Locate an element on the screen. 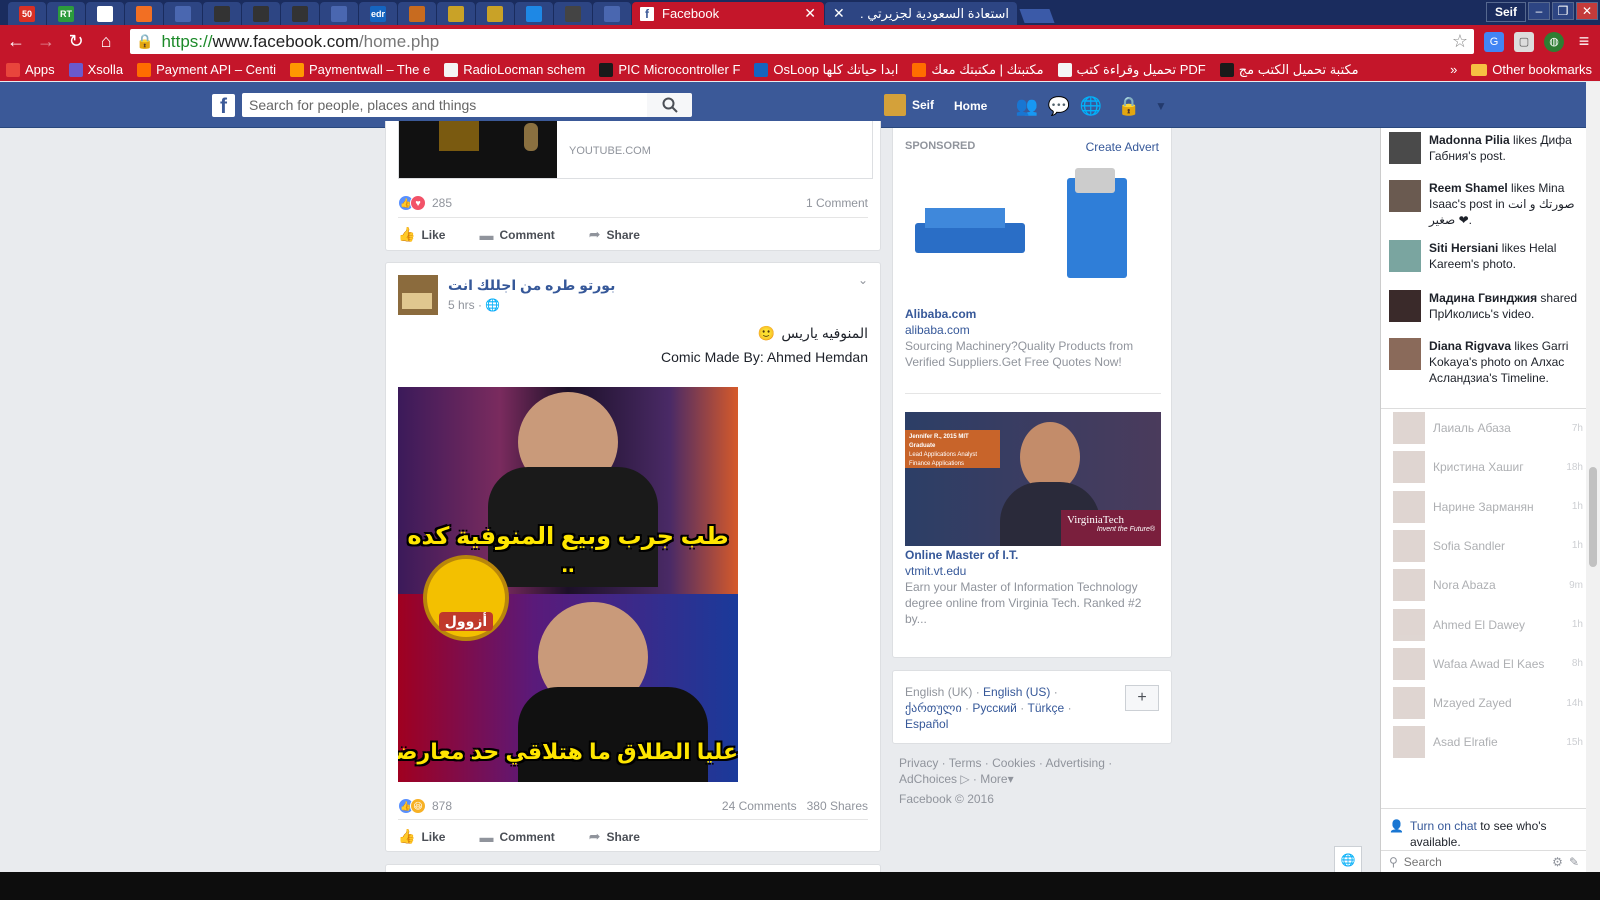 The height and width of the screenshot is (900, 1600). chat-contact: Asad Elrafie 15h is located at coordinates (1488, 742).